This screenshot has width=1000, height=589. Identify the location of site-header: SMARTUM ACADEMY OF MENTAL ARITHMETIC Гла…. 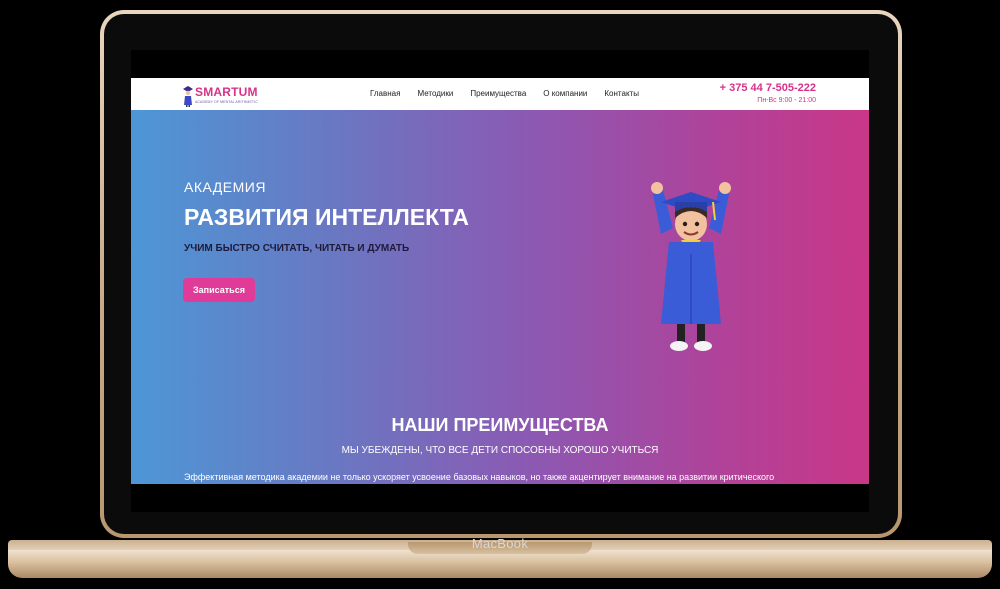
(500, 94).